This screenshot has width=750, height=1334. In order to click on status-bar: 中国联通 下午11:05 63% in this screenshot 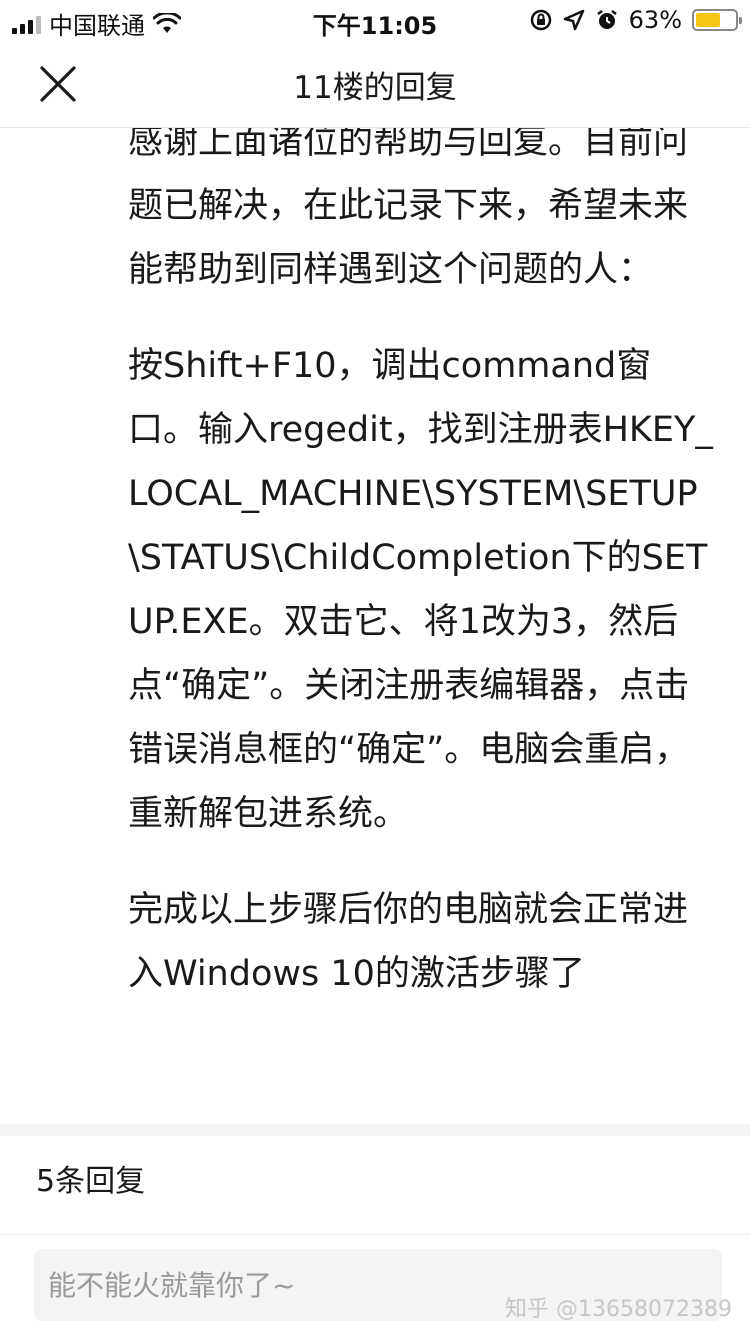, I will do `click(375, 20)`.